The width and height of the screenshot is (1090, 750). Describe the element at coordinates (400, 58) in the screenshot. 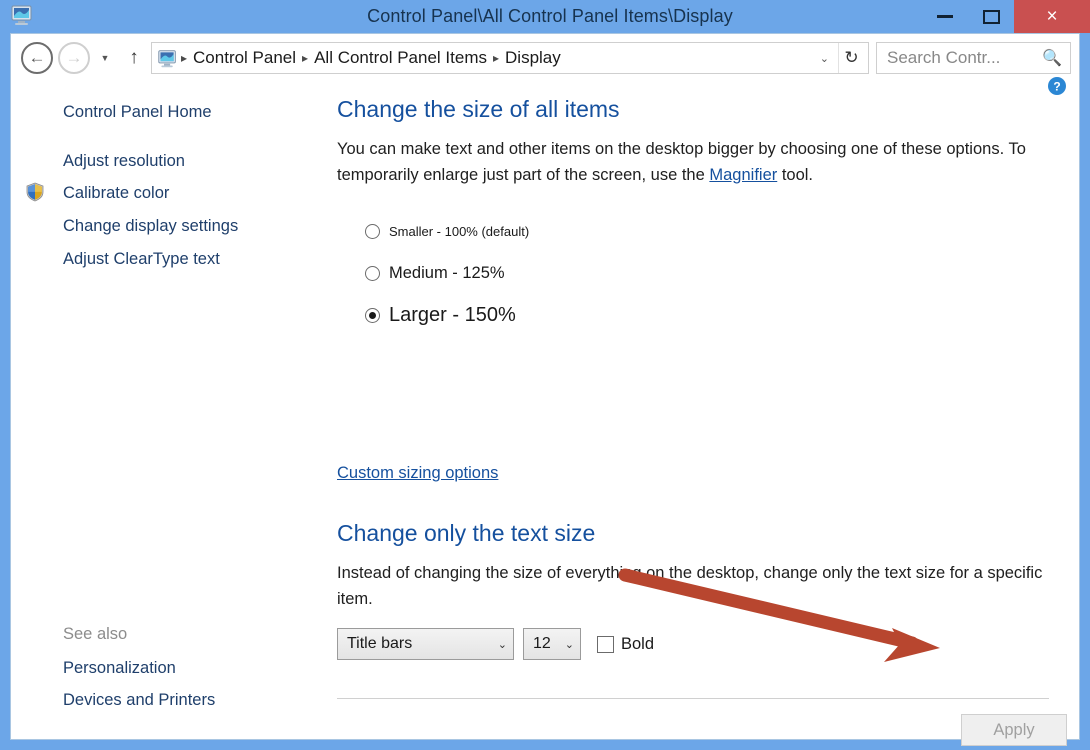

I see `breadcrumb-item-all-items: All Control Panel Items` at that location.